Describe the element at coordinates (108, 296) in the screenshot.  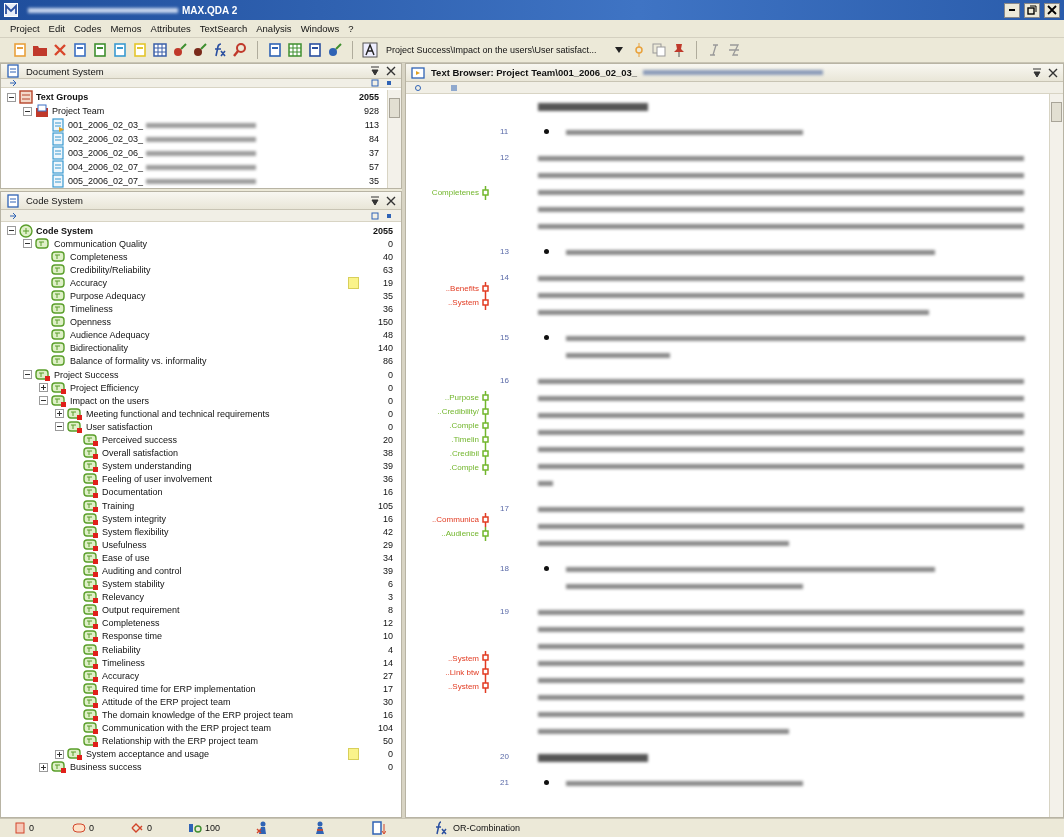
I see `code-label: Purpose Adequacy` at that location.